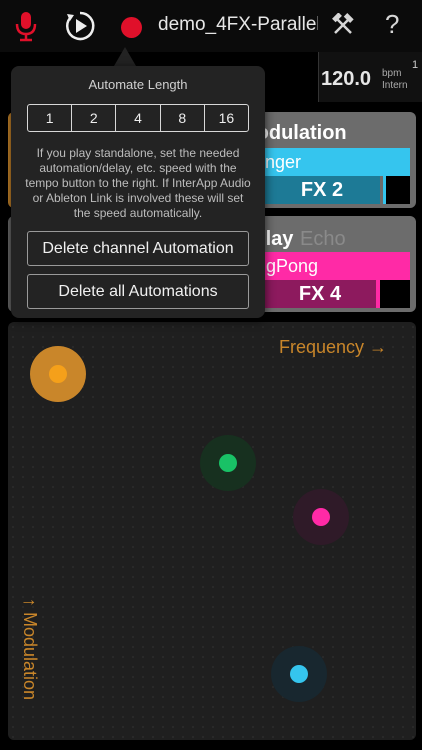  I want to click on help-button: ?, so click(392, 24).